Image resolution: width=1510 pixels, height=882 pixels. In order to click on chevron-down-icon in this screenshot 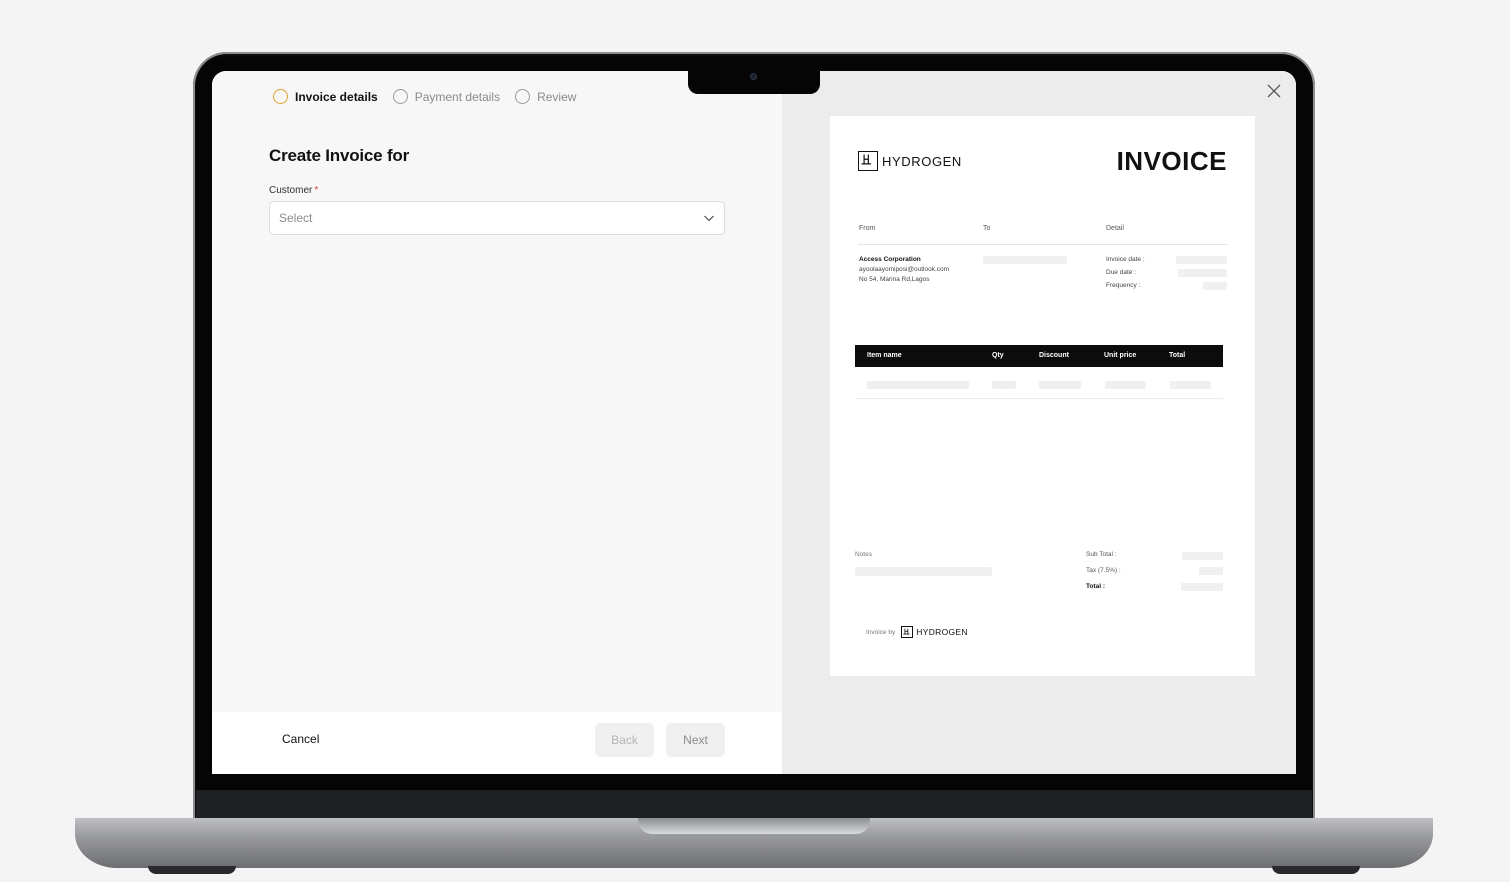, I will do `click(709, 218)`.